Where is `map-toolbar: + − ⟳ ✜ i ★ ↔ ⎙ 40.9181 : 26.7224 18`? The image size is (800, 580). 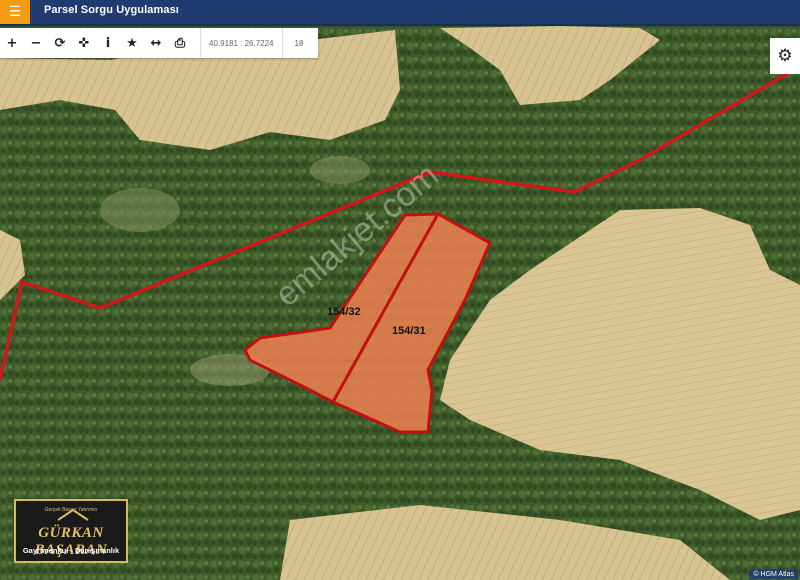
map-toolbar: + − ⟳ ✜ i ★ ↔ ⎙ 40.9181 : 26.7224 18 is located at coordinates (159, 43).